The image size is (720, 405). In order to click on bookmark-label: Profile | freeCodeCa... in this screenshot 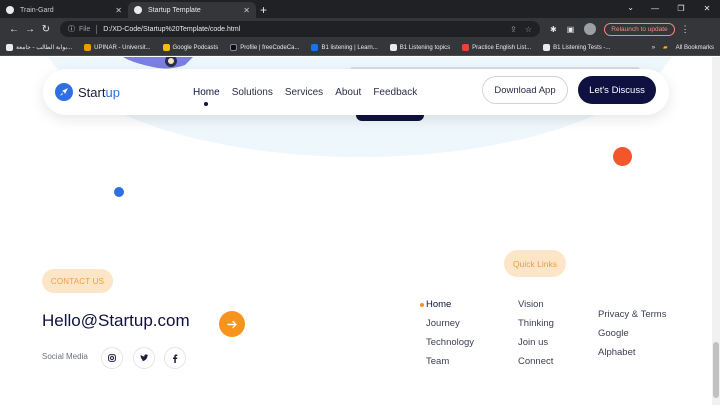, I will do `click(270, 47)`.